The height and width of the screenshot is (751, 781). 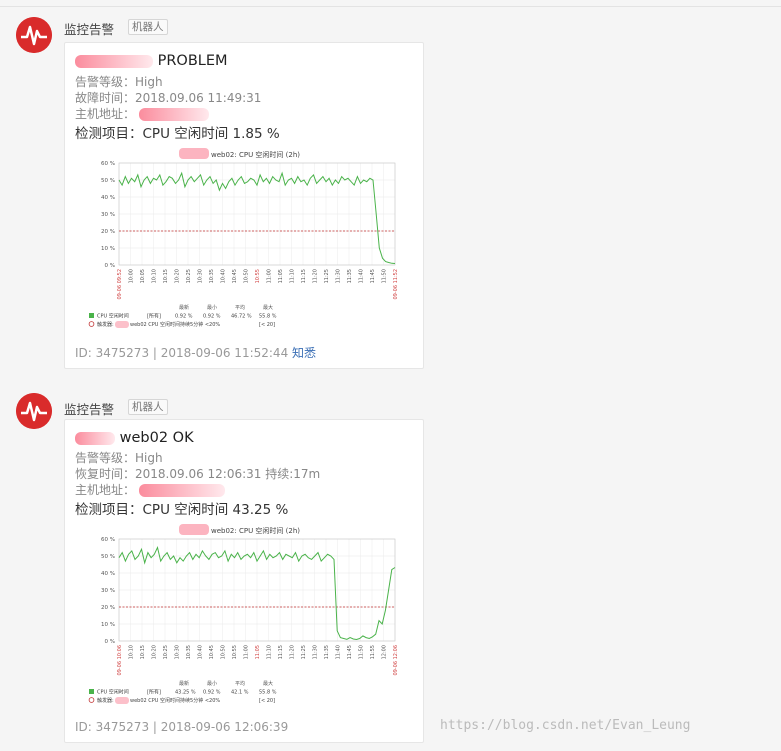 I want to click on x-tick-label: 10:15, so click(x=166, y=276).